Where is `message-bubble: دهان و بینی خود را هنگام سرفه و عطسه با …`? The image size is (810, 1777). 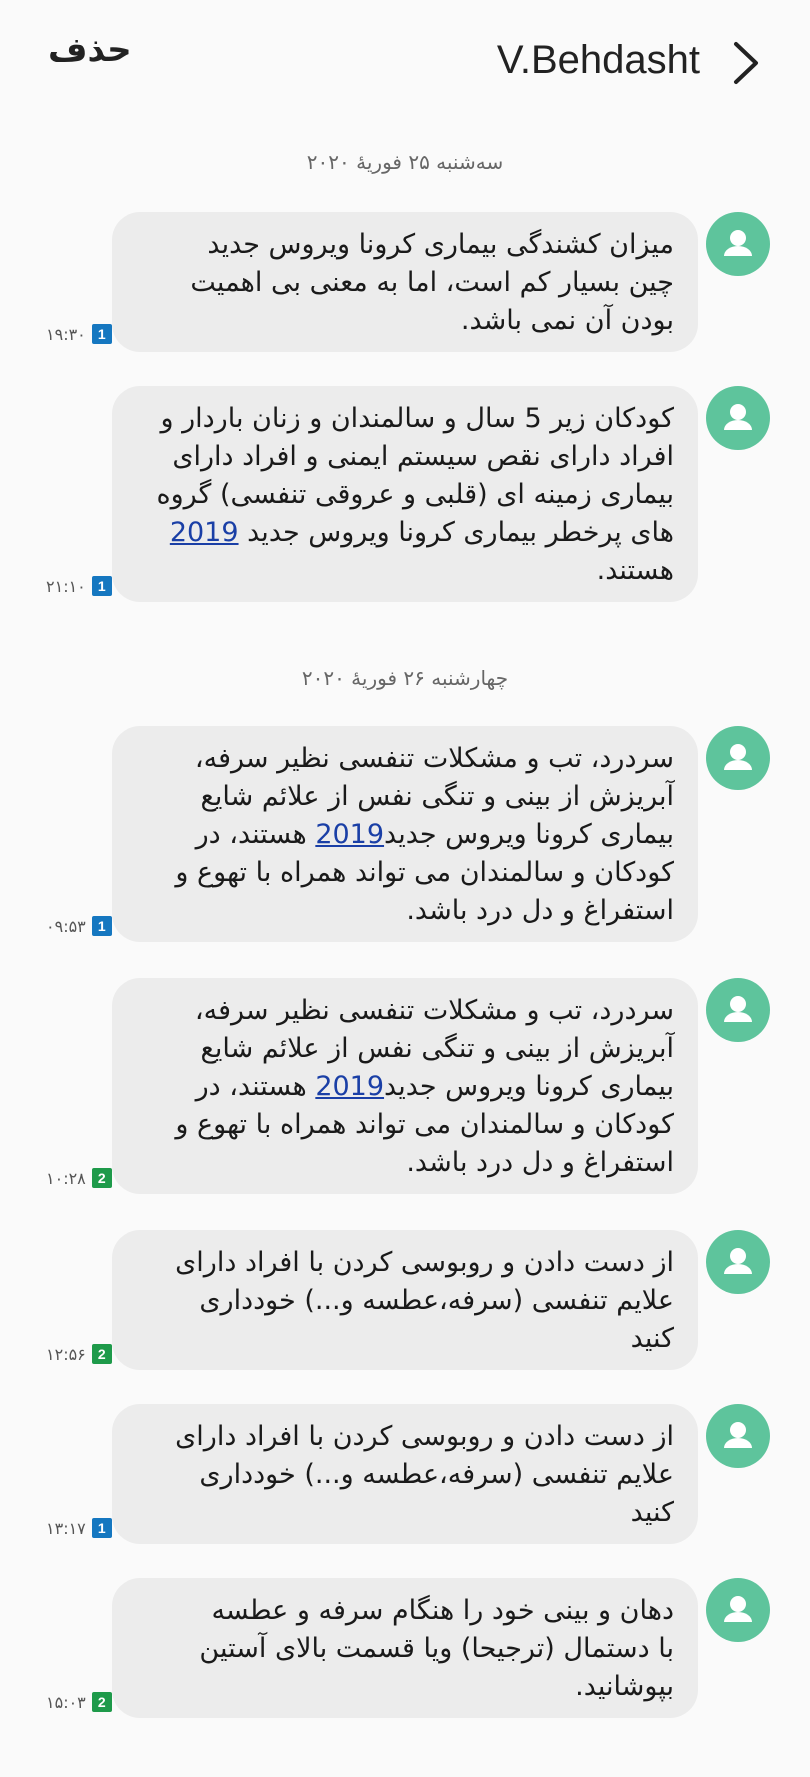
message-bubble: دهان و بینی خود را هنگام سرفه و عطسه با … is located at coordinates (405, 1648).